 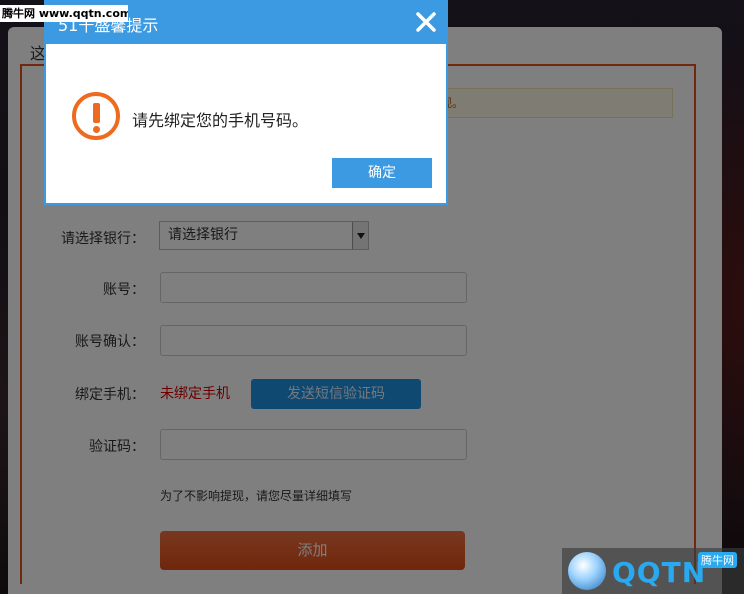 I want to click on watermark-logo-sub: 腾牛网, so click(x=717, y=560).